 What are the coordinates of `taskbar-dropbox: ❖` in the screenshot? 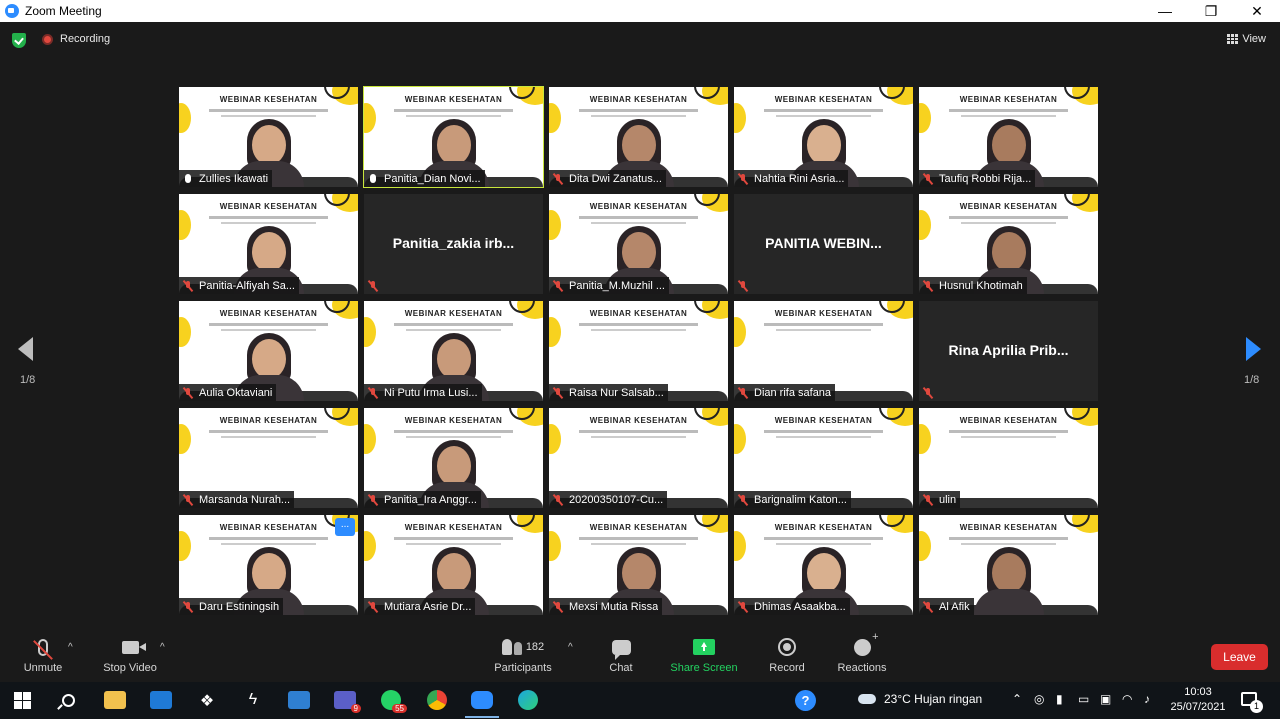 It's located at (207, 700).